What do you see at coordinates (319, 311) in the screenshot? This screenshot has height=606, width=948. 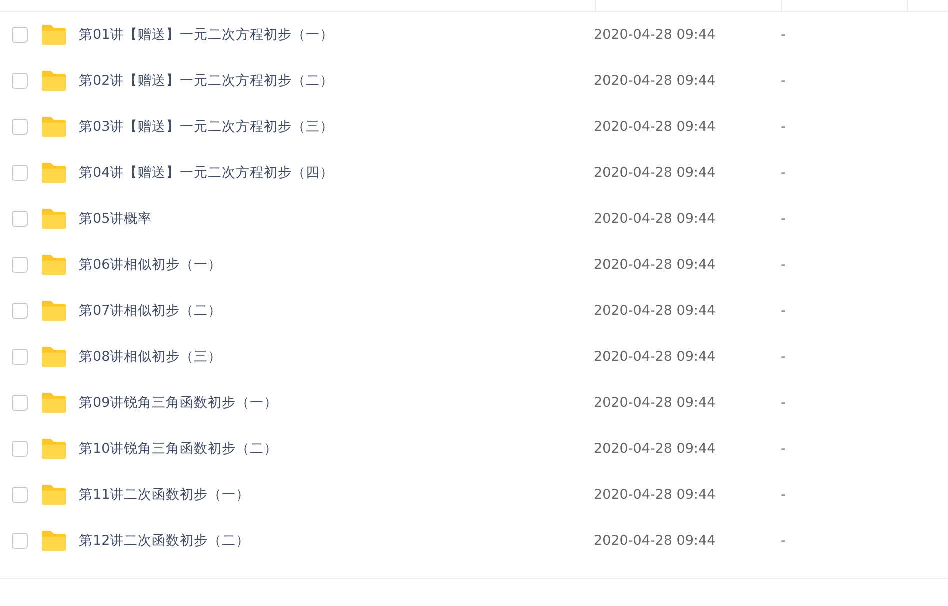 I see `file-name: 第07讲相似初步（二）` at bounding box center [319, 311].